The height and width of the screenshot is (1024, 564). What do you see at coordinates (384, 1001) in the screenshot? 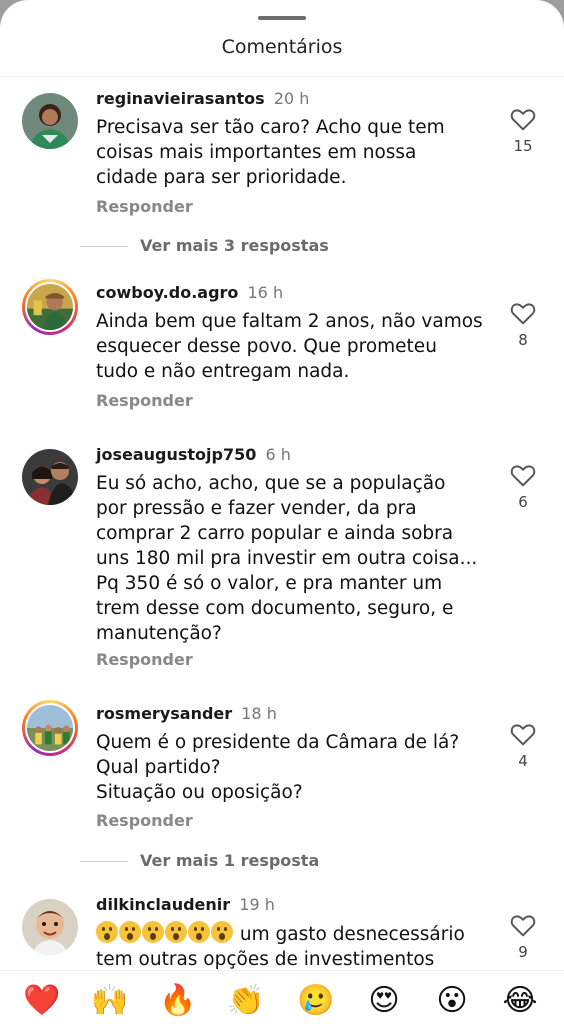
I see `heart-eyes-emoji: 😍` at bounding box center [384, 1001].